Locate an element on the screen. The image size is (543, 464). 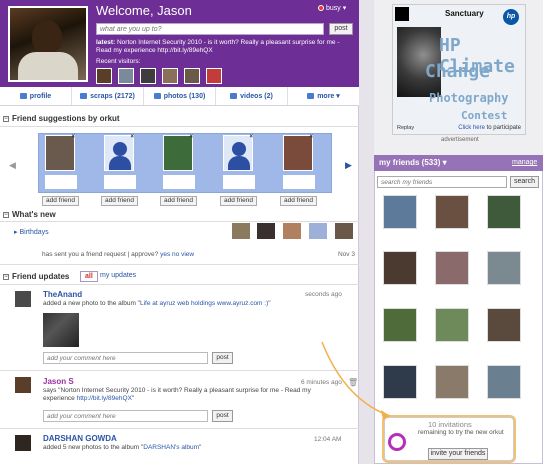
friends-title: my friends (533) ▾ is located at coordinates (413, 162).